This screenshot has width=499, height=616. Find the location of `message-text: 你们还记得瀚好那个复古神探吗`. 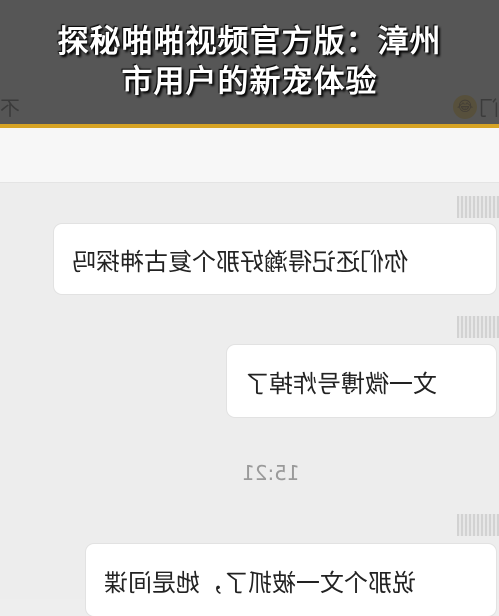

message-text: 你们还记得瀚好那个复古神探吗 is located at coordinates (240, 261).